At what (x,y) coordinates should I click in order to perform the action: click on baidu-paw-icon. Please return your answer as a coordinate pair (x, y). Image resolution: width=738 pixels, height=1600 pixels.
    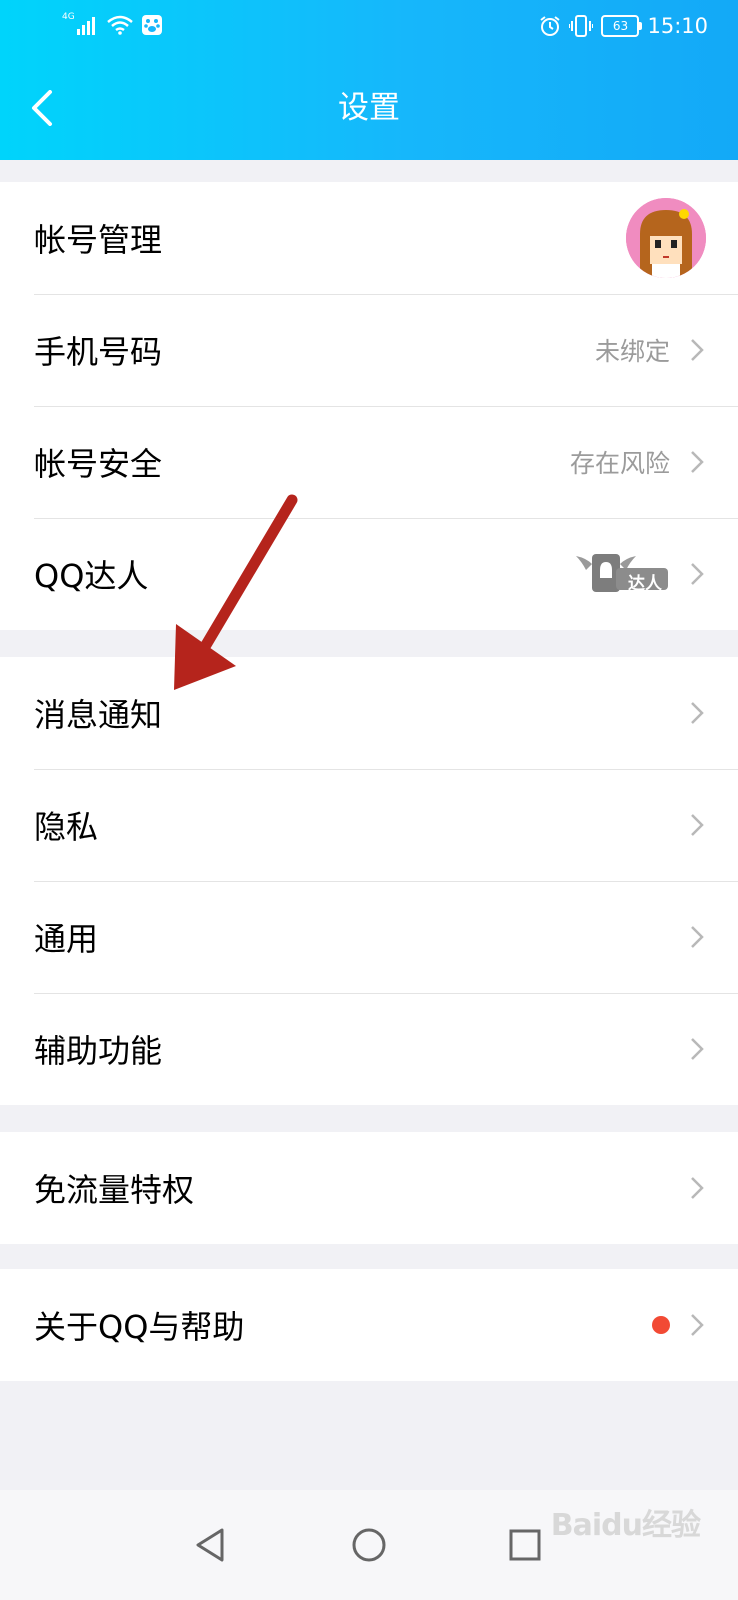
    Looking at the image, I should click on (152, 25).